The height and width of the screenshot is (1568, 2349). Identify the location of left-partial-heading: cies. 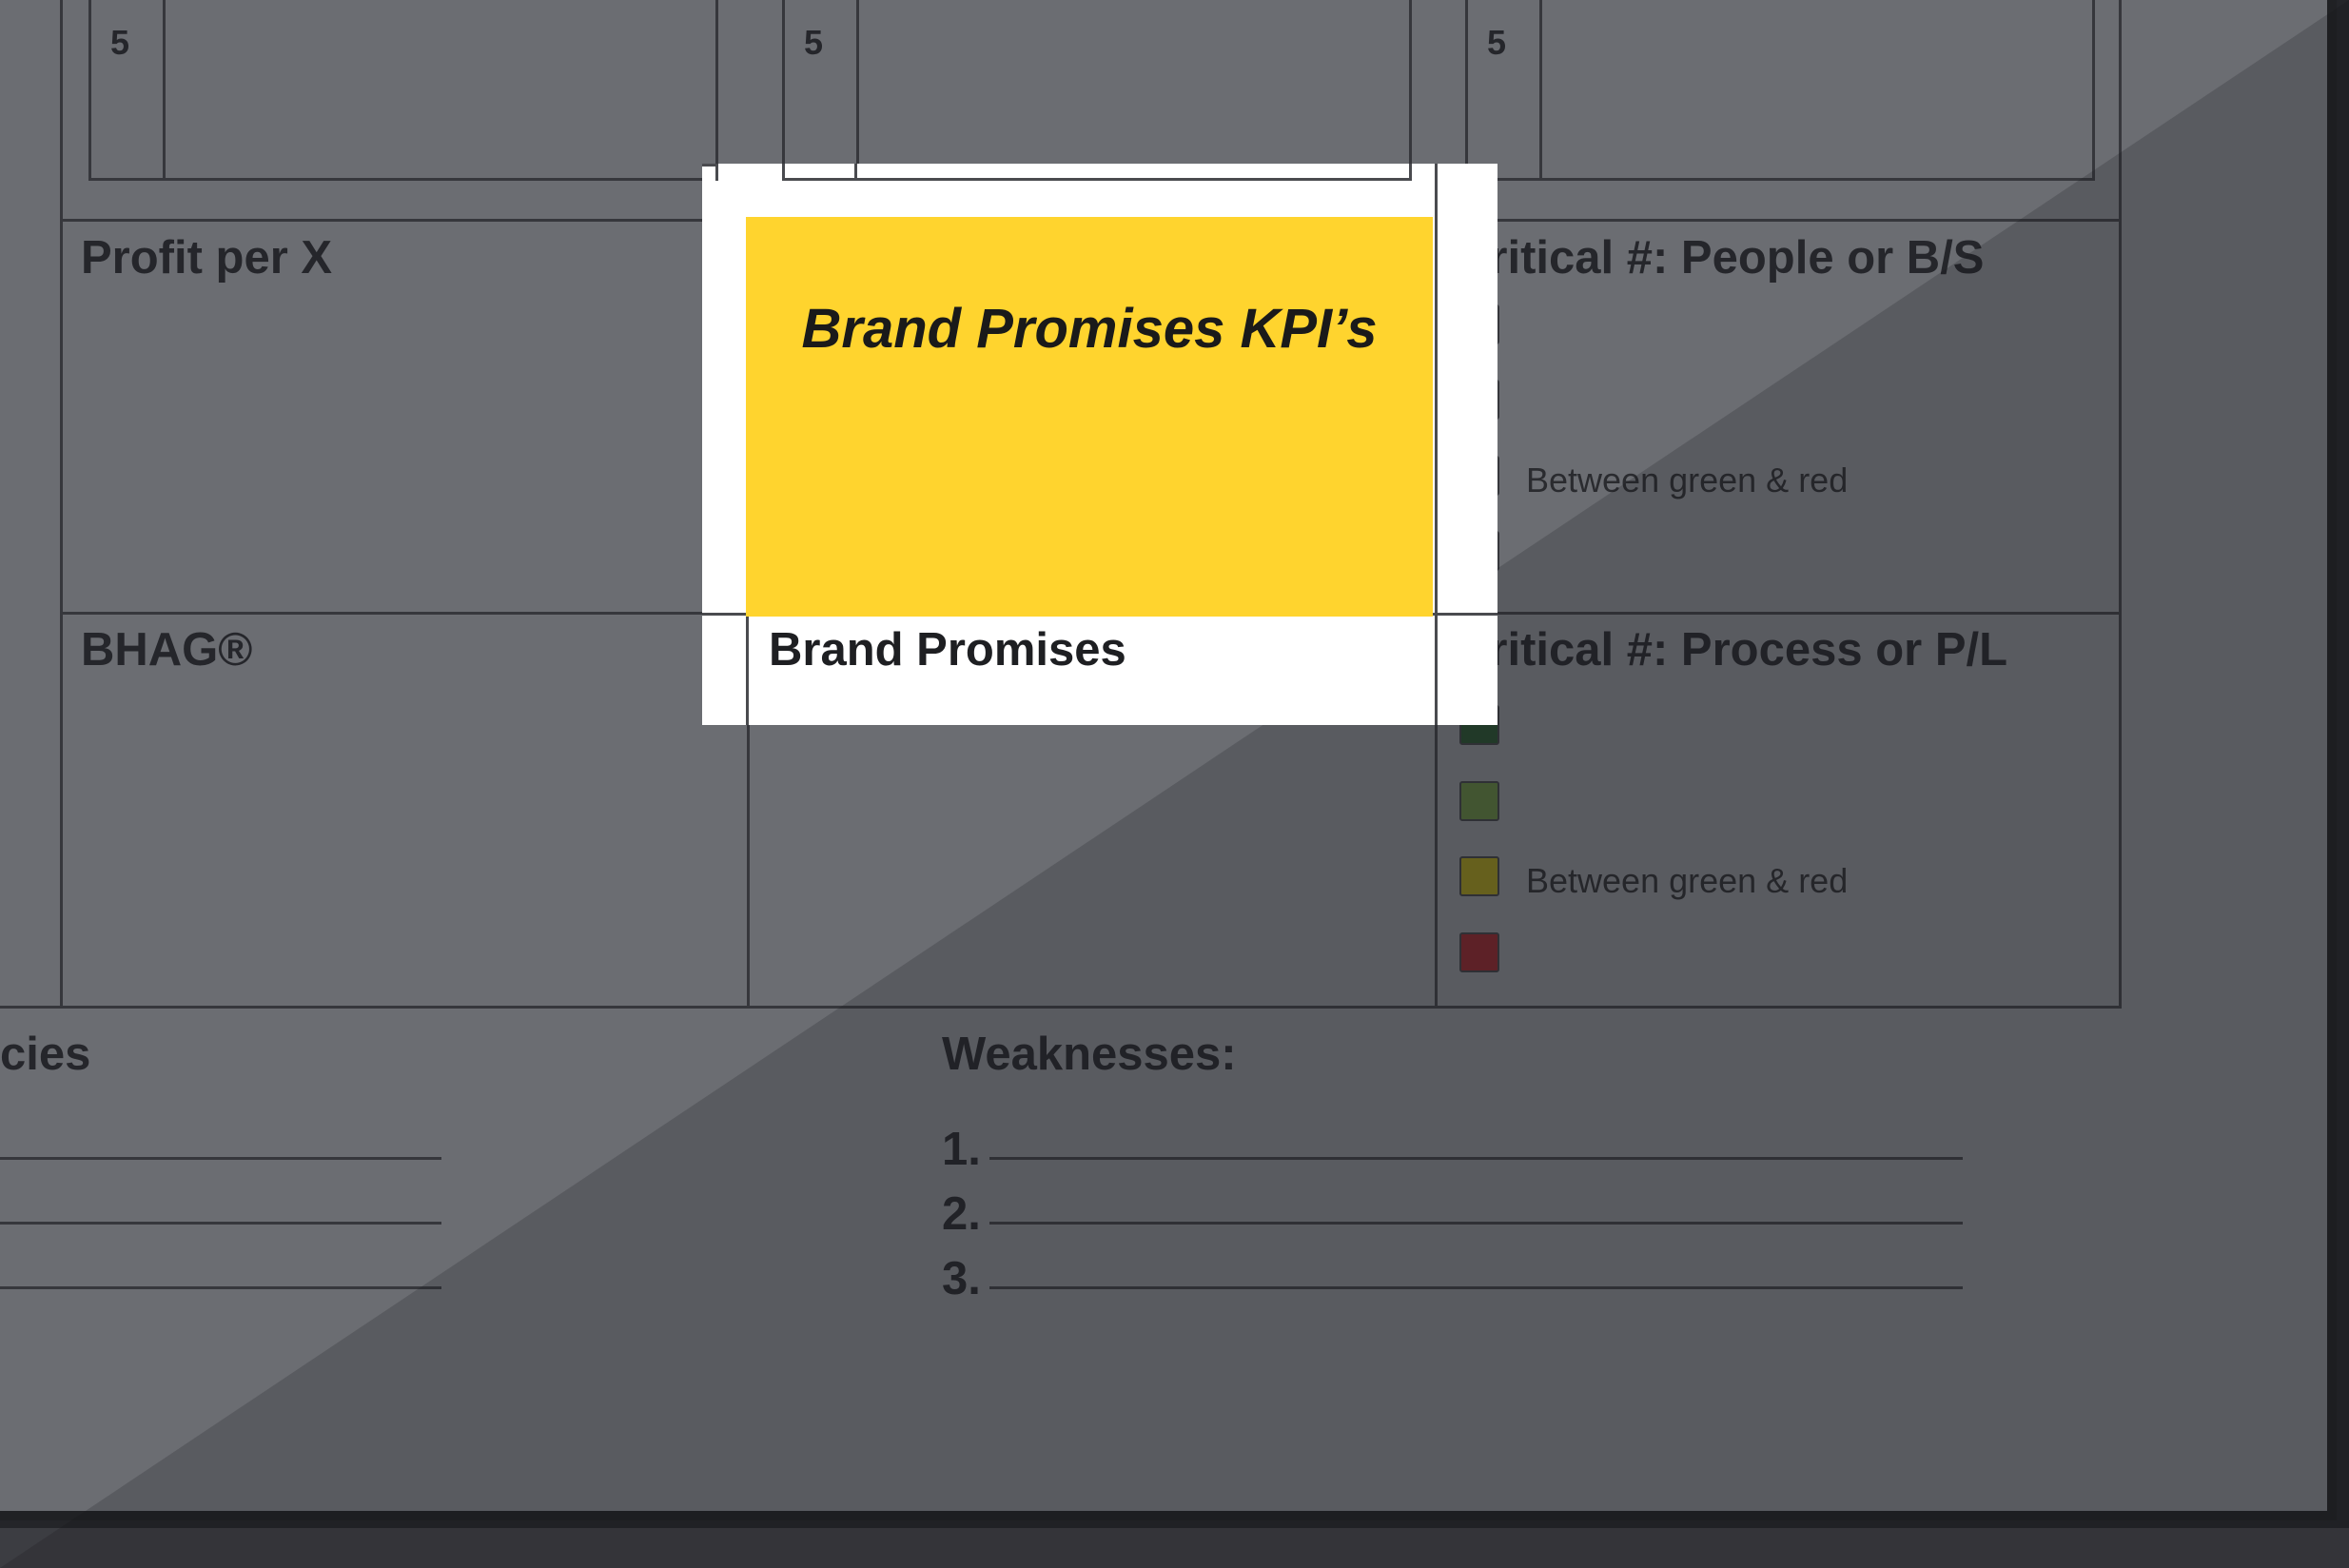
(45, 1054).